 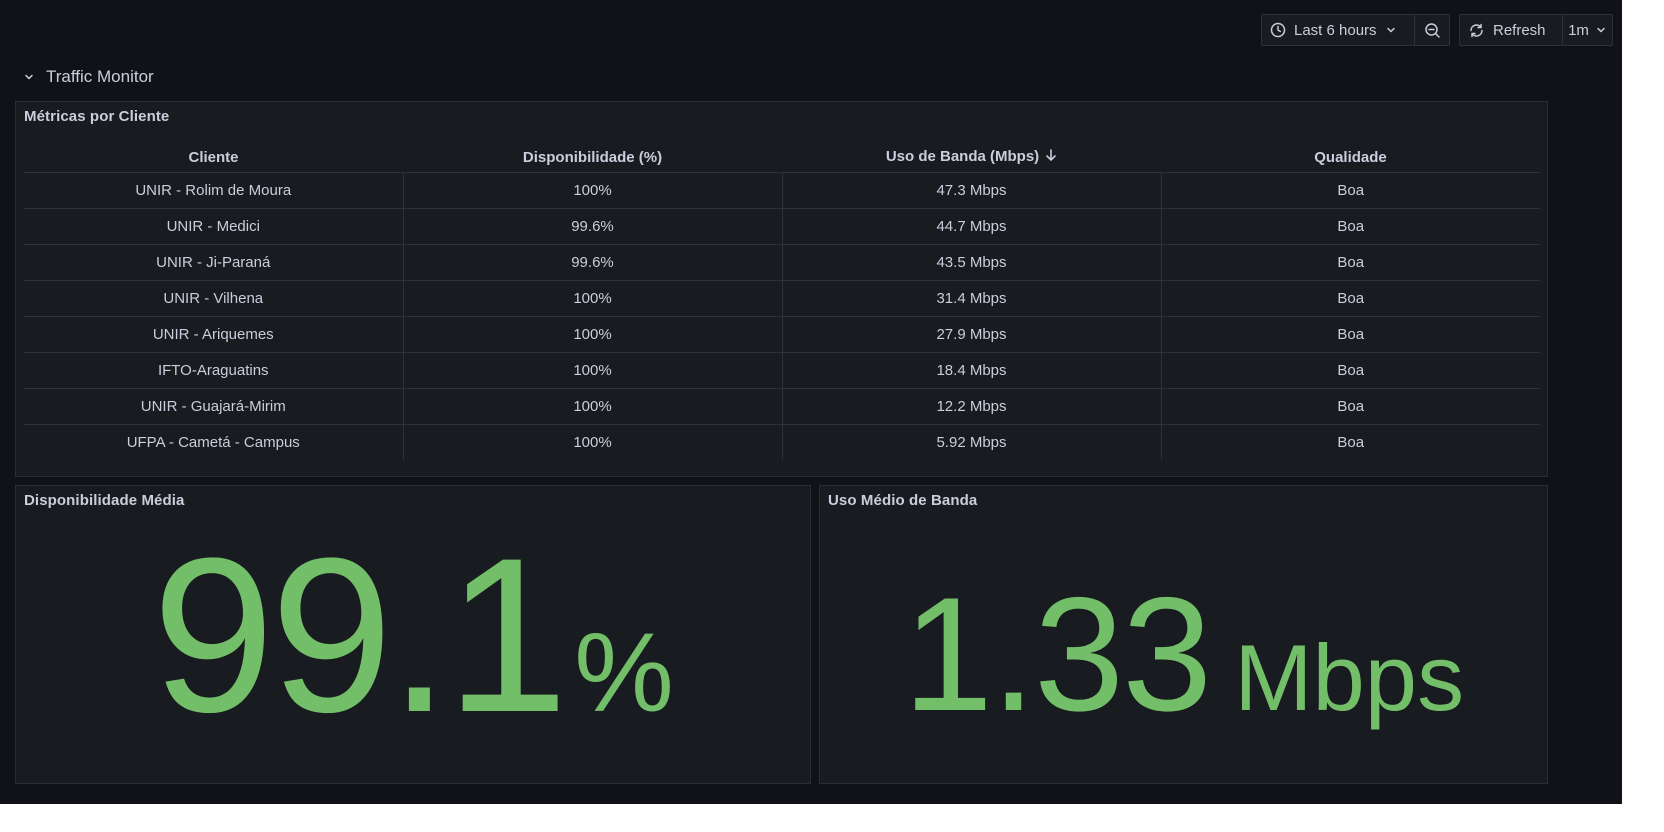 I want to click on cell-cliente: IFTO-Araguatins, so click(x=214, y=370).